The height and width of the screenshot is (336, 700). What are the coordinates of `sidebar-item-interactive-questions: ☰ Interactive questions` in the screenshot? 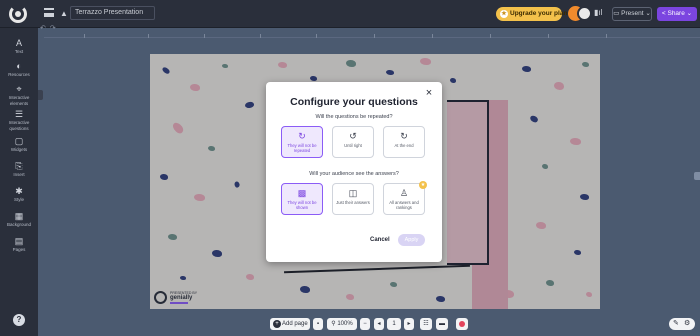 It's located at (19, 120).